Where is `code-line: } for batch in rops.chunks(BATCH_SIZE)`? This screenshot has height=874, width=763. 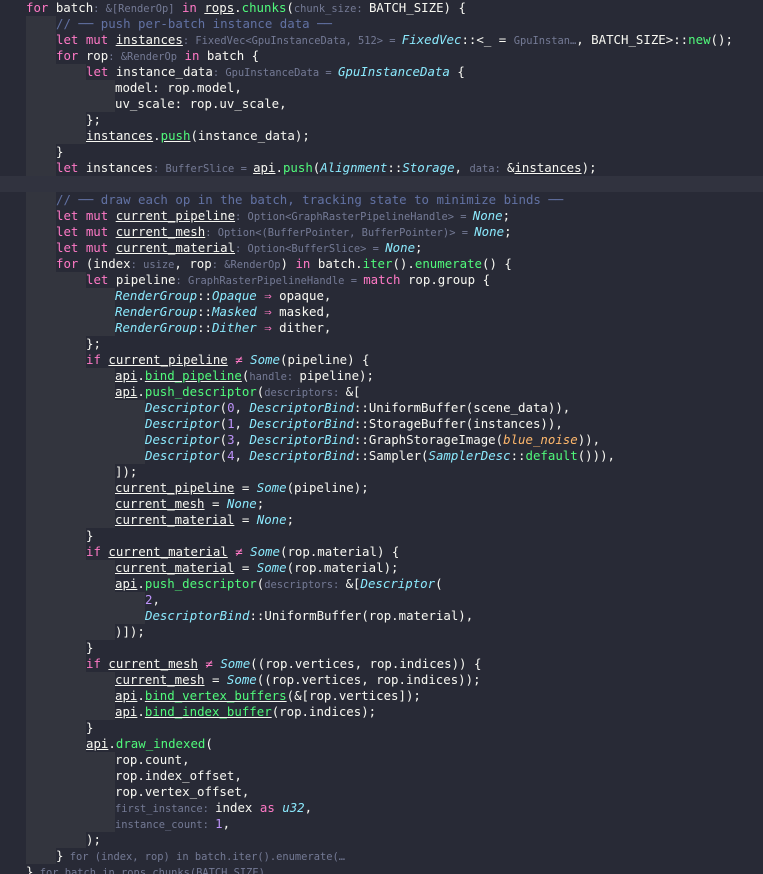
code-line: } for batch in rops.chunks(BATCH_SIZE) is located at coordinates (132, 869).